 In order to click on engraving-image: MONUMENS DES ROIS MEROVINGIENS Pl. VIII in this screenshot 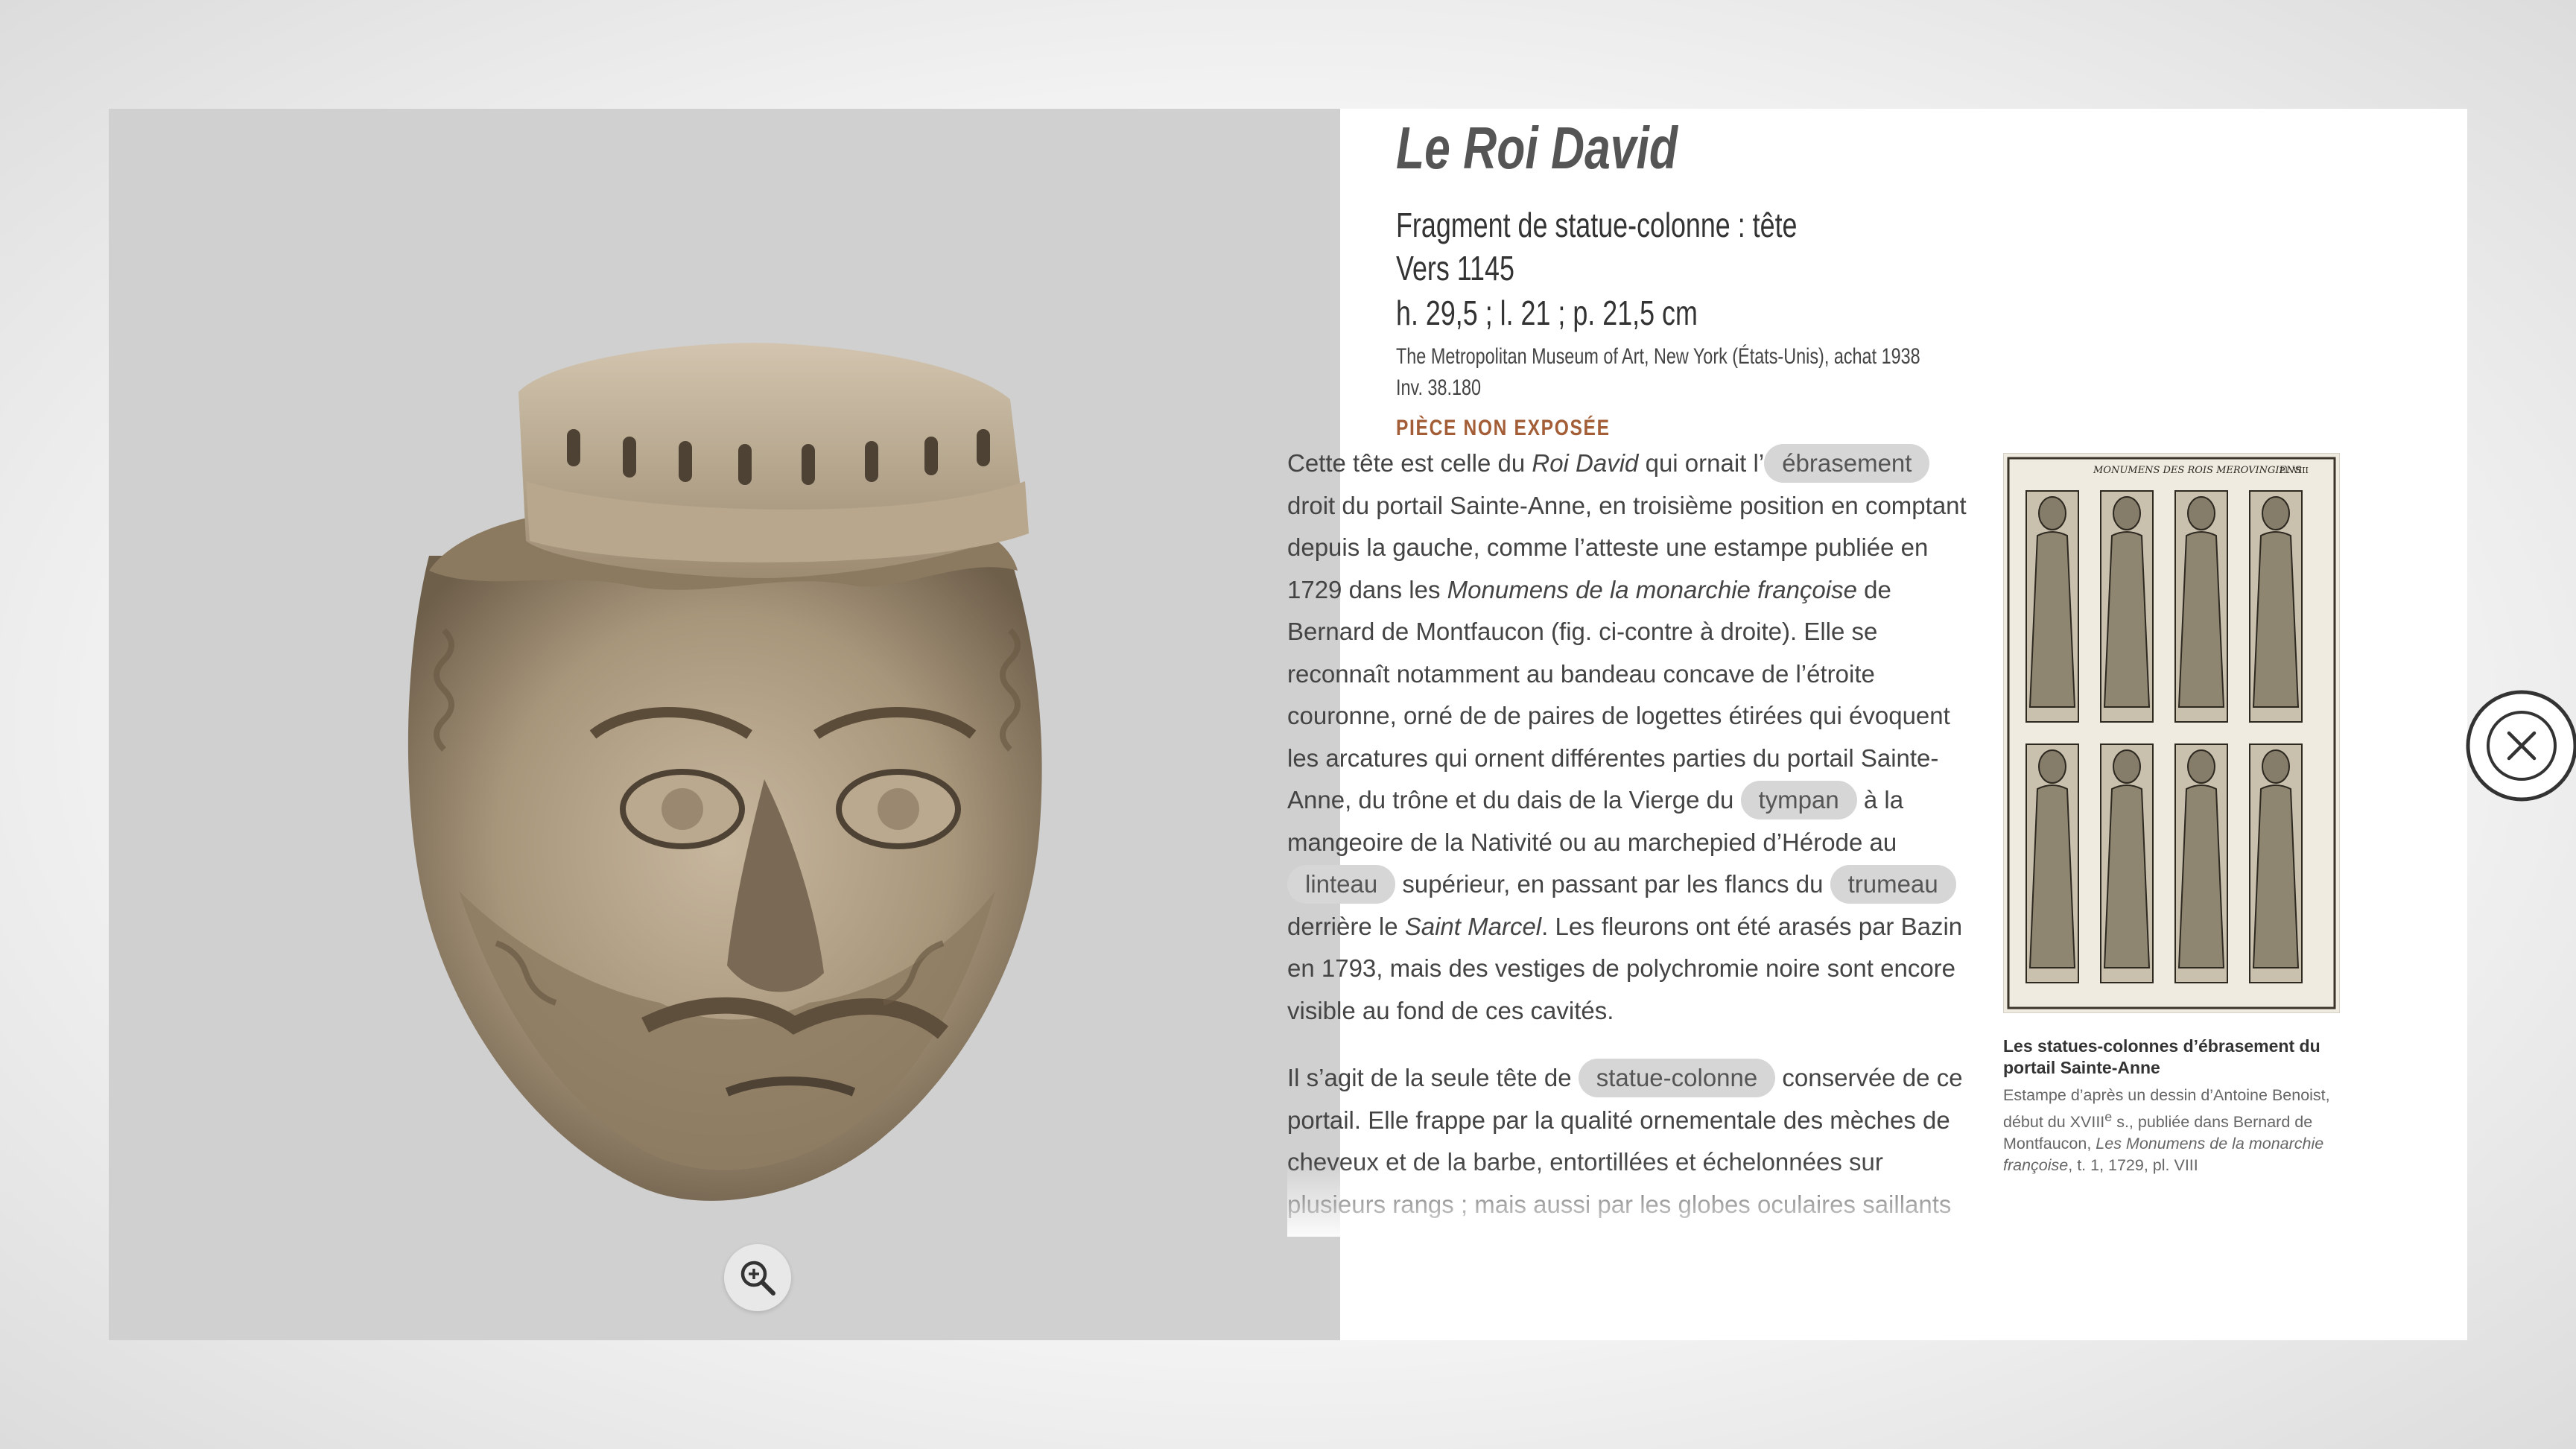, I will do `click(2171, 733)`.